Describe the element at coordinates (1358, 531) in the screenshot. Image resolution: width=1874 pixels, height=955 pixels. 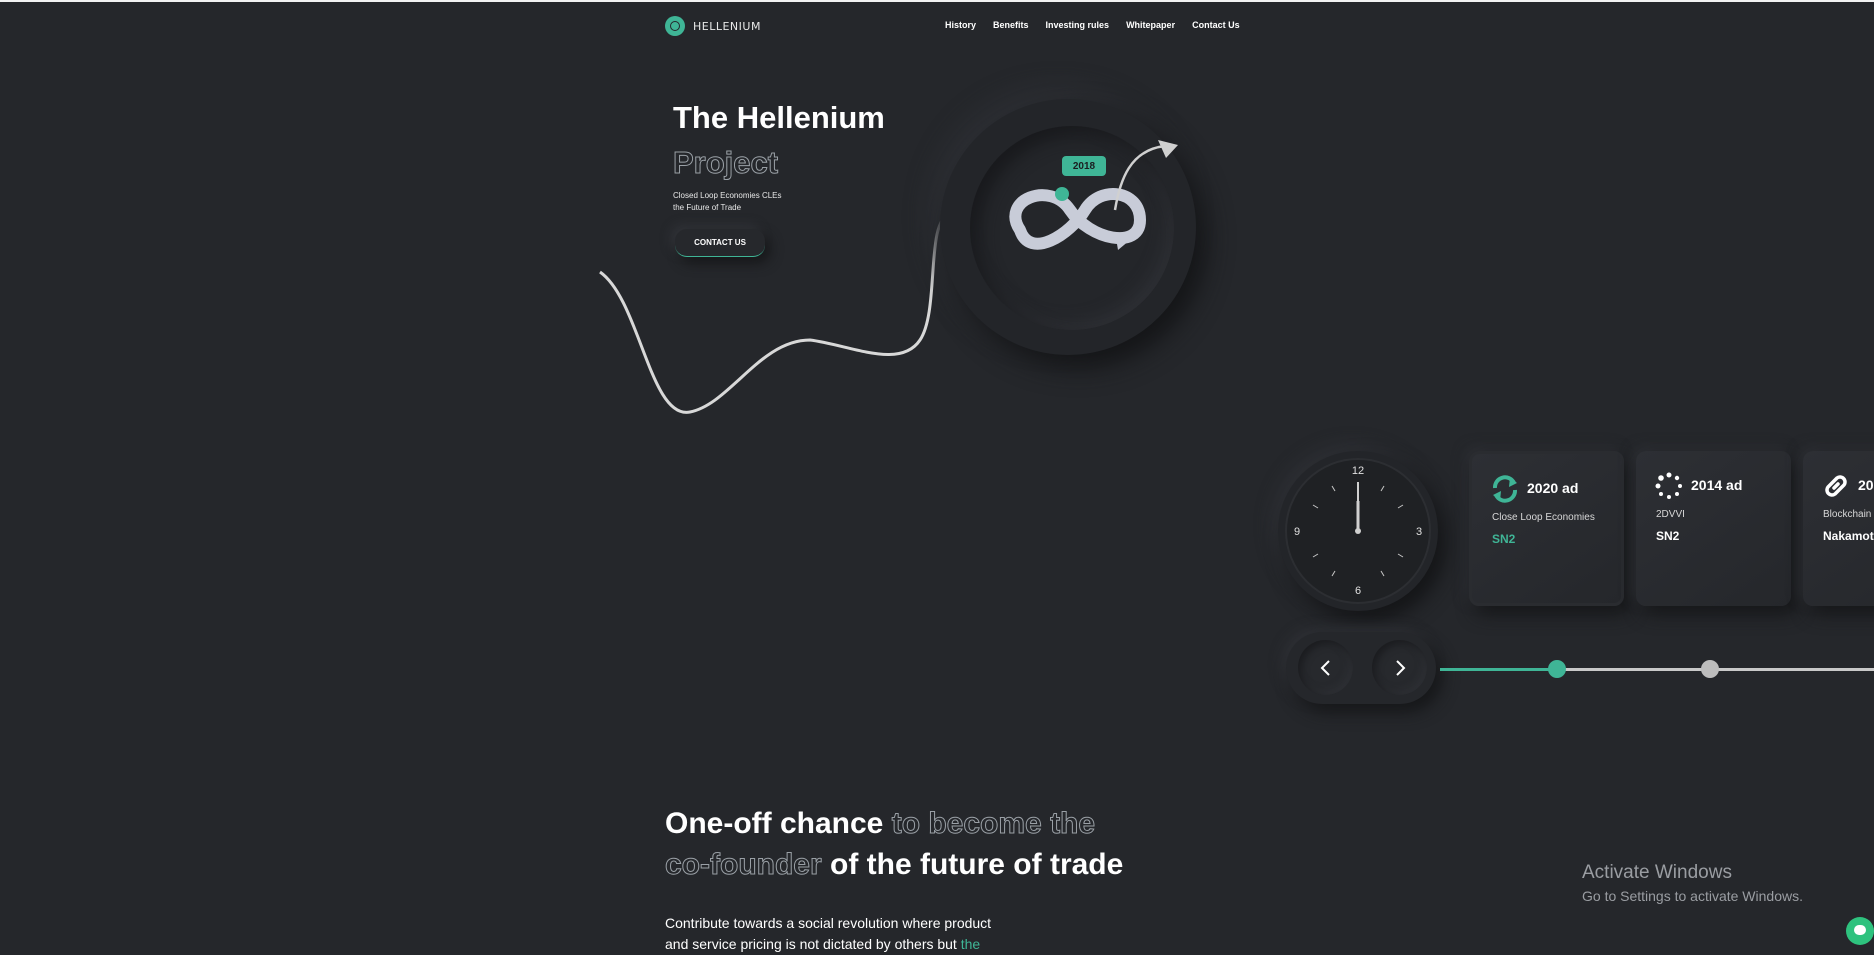
I see `clock-face: 12 3 6 9` at that location.